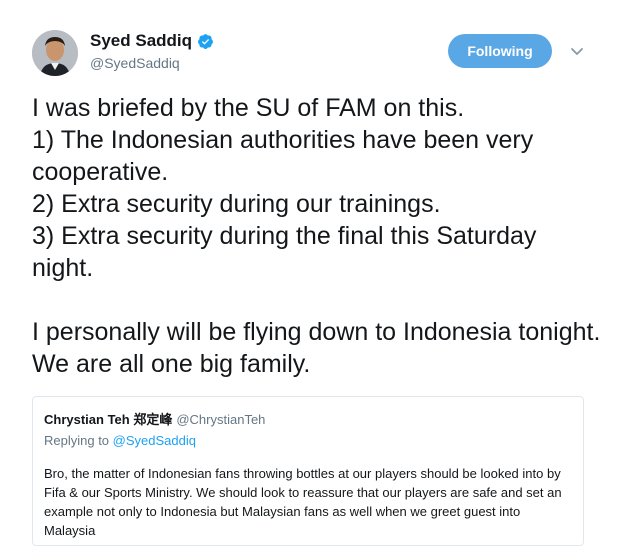 The height and width of the screenshot is (555, 620). I want to click on tweet-line: I was briefed by the SU of FAM on this., so click(248, 108).